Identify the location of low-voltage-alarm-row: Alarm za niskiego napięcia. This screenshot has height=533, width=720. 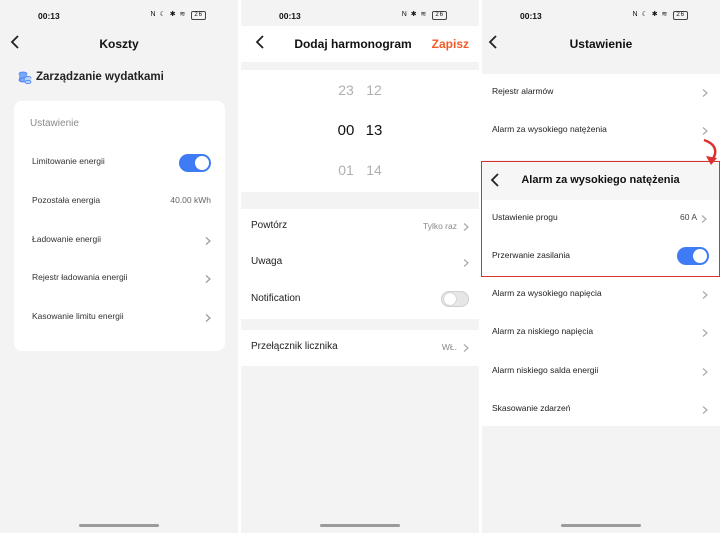
(601, 333).